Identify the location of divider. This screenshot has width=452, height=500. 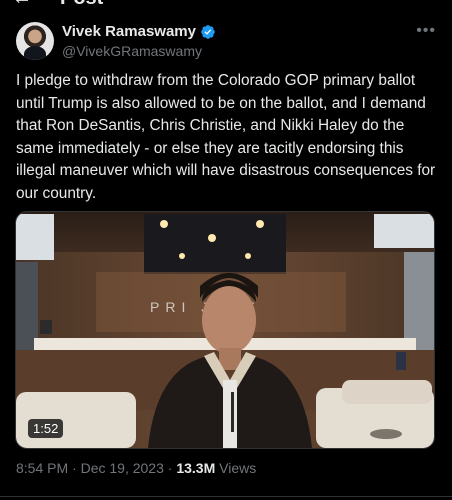
(226, 496).